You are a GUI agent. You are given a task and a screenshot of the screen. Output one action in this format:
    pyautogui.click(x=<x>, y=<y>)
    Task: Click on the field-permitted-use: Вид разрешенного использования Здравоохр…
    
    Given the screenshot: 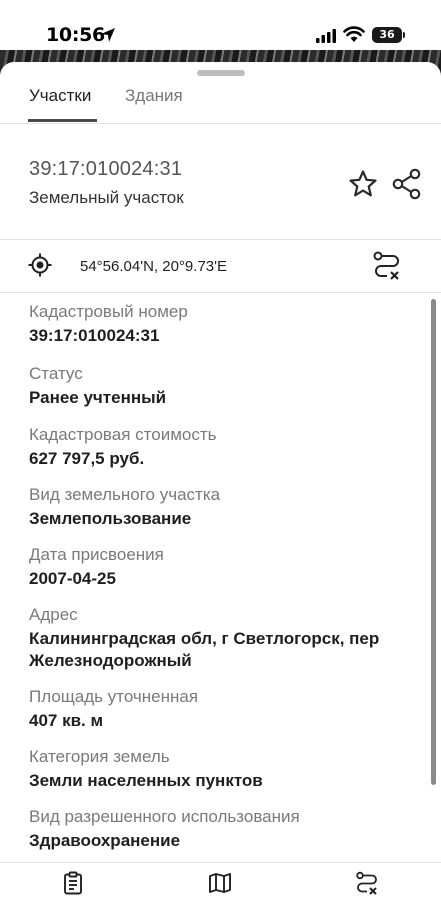 What is the action you would take?
    pyautogui.click(x=226, y=829)
    